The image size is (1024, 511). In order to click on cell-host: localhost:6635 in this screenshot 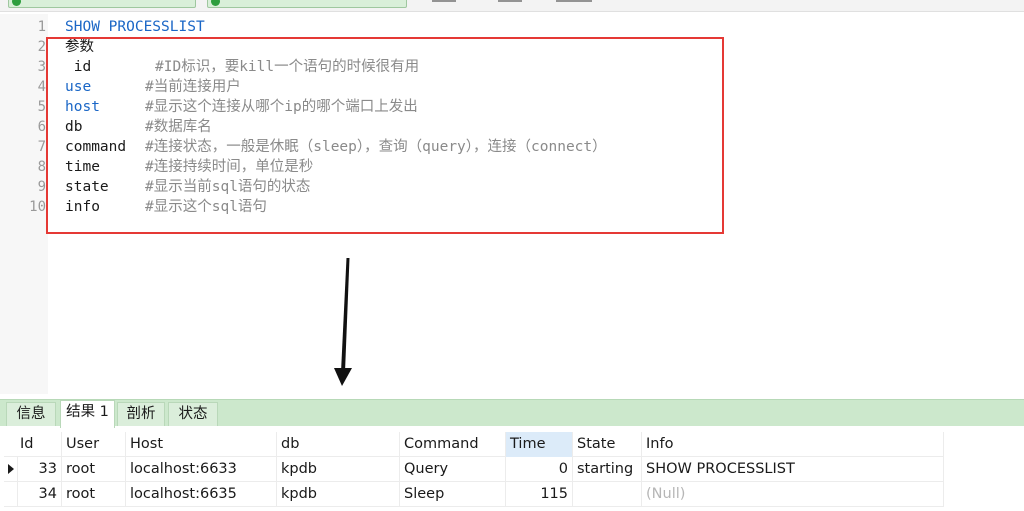, I will do `click(201, 494)`.